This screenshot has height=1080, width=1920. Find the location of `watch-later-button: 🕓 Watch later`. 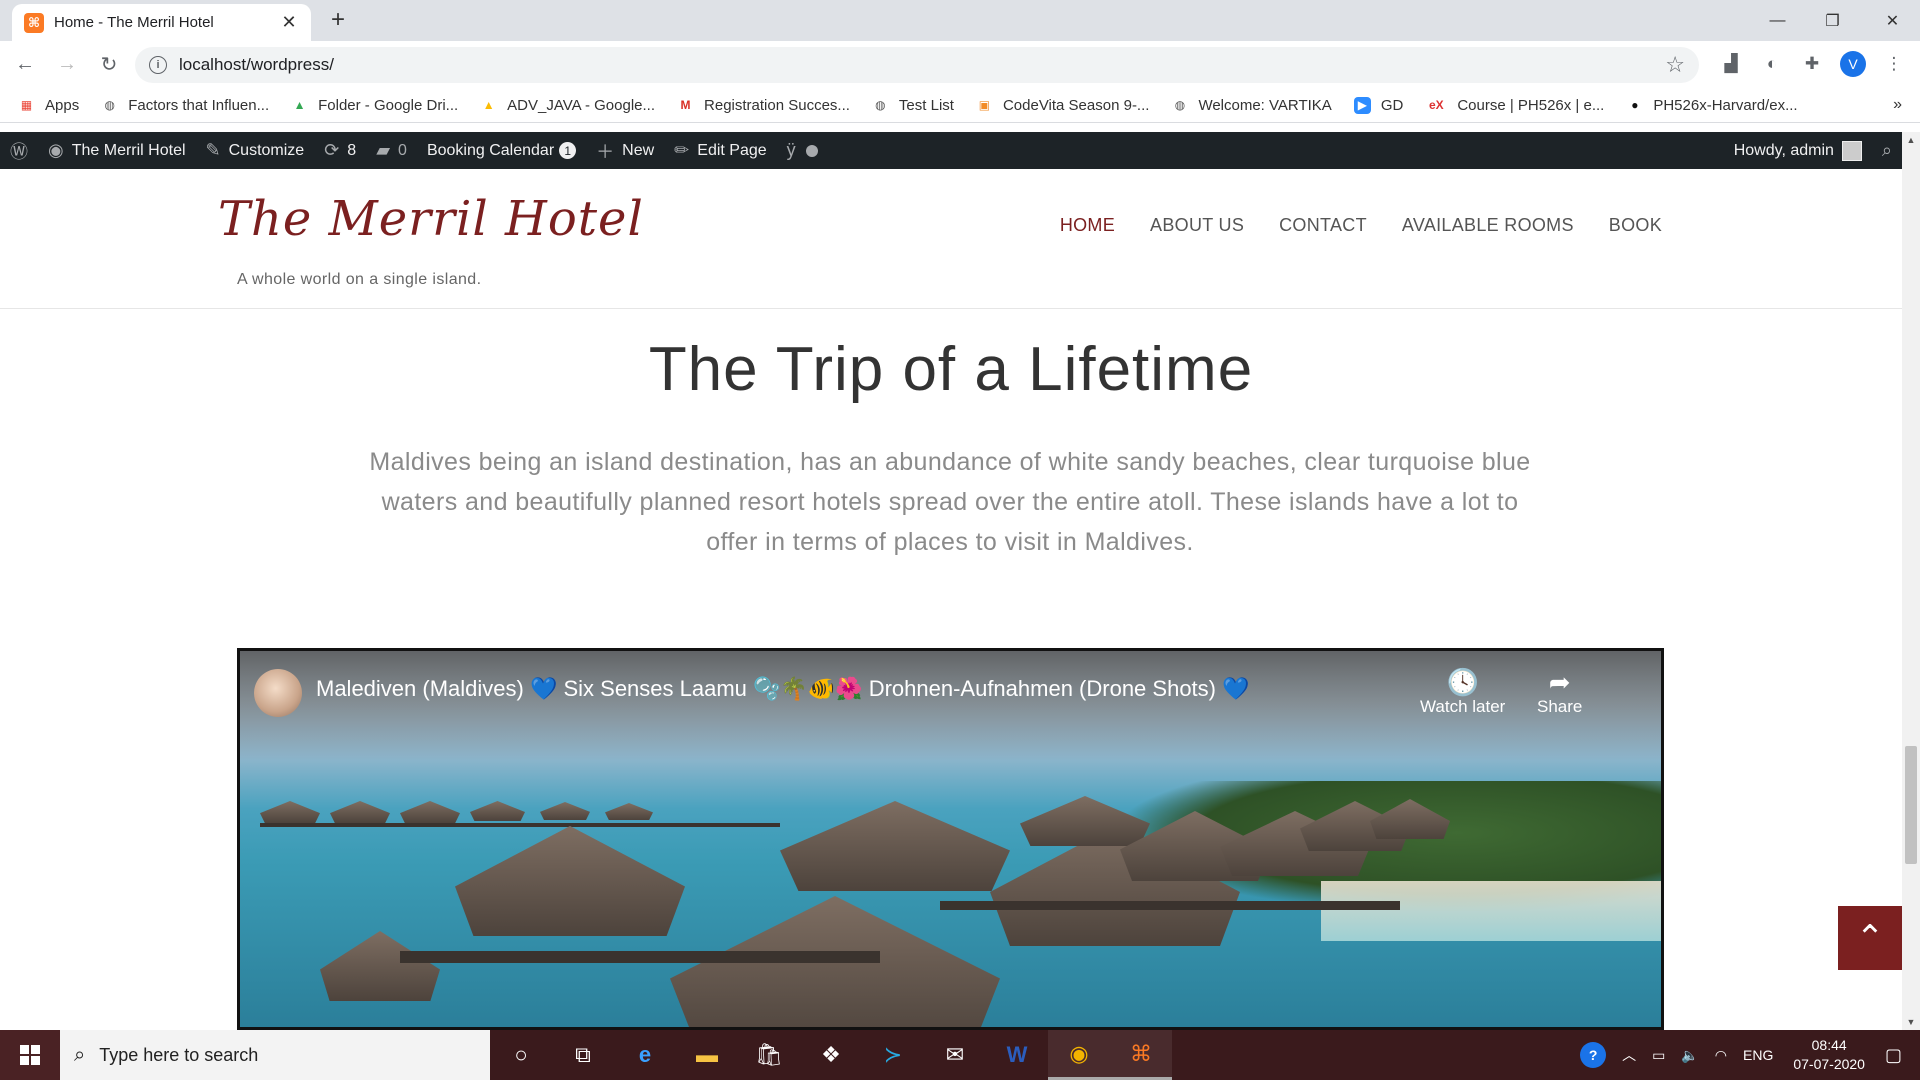

watch-later-button: 🕓 Watch later is located at coordinates (1462, 692).